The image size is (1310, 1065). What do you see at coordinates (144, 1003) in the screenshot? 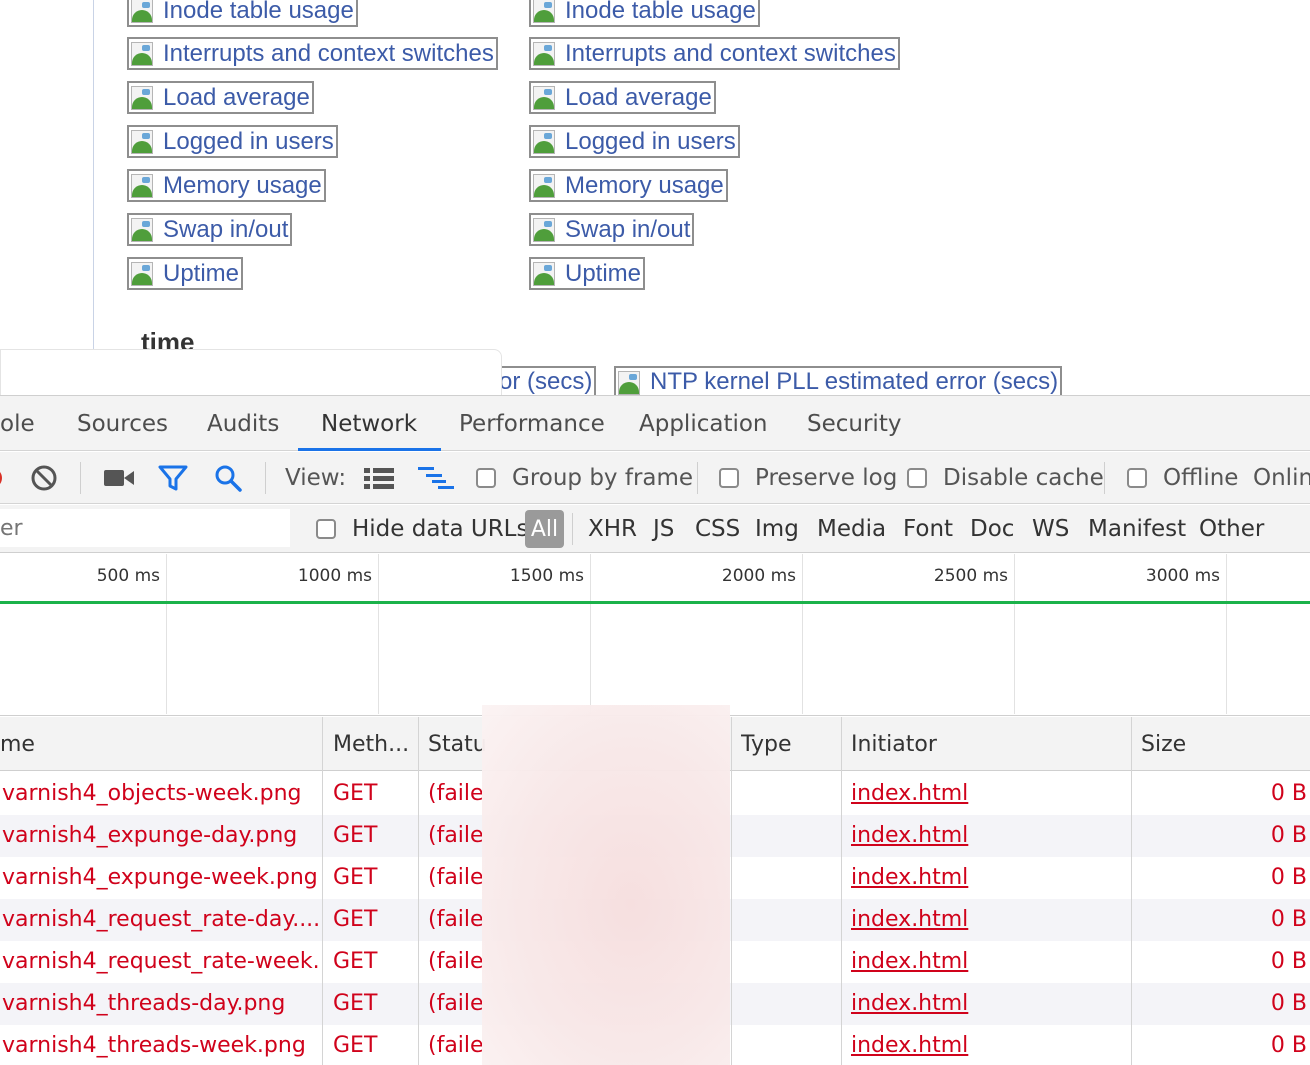
I see `cell-name: varnish4_threads-day.png` at bounding box center [144, 1003].